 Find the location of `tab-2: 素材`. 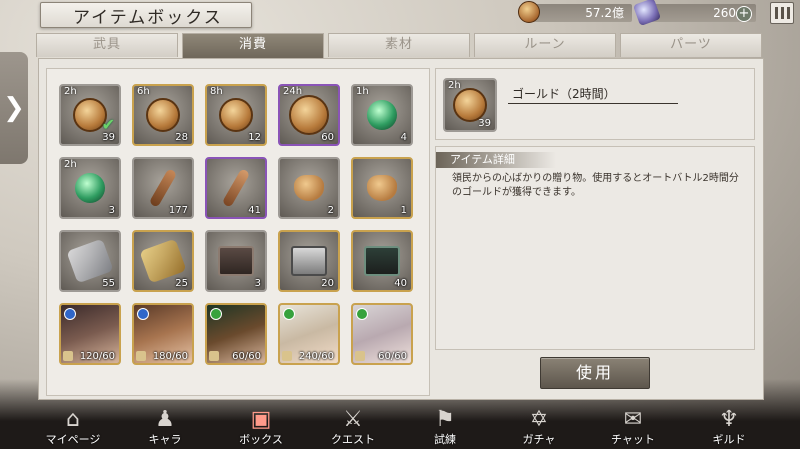

tab-2: 素材 is located at coordinates (399, 45).